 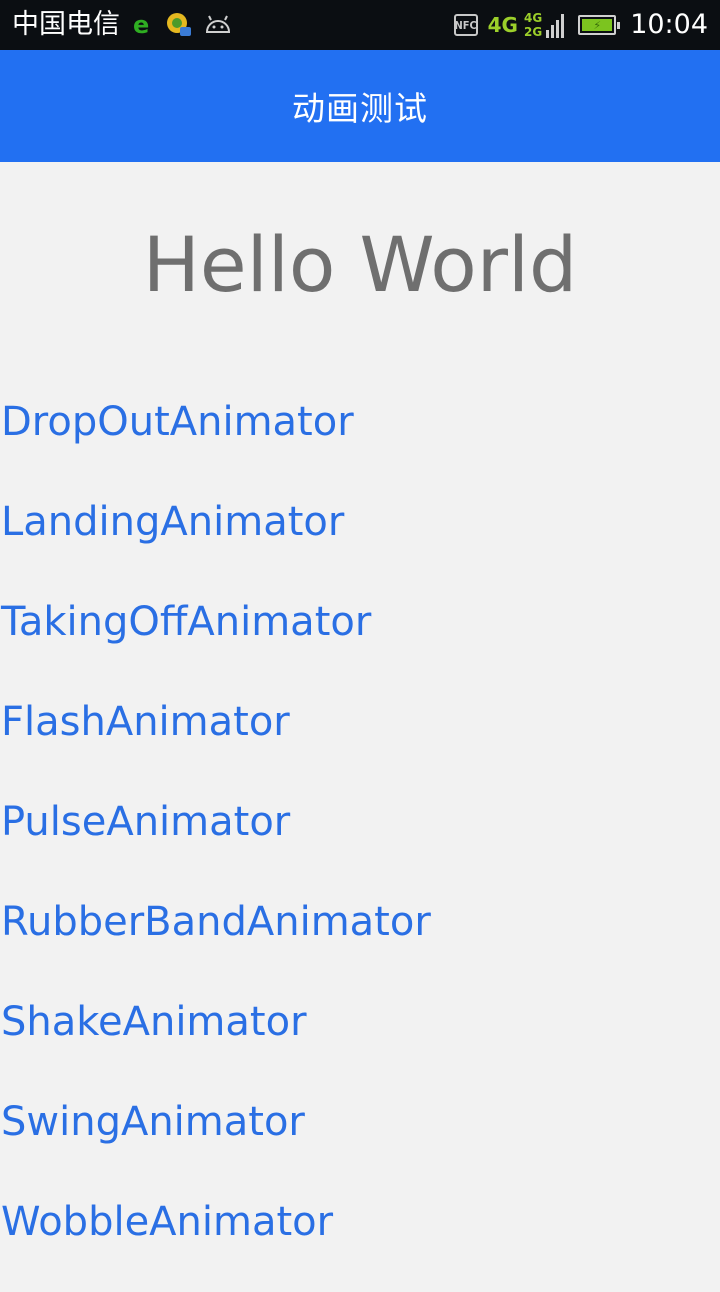 What do you see at coordinates (360, 25) in the screenshot?
I see `status-bar: 中国电信 e NFC 4G 4G 2G ⚡ 10:04` at bounding box center [360, 25].